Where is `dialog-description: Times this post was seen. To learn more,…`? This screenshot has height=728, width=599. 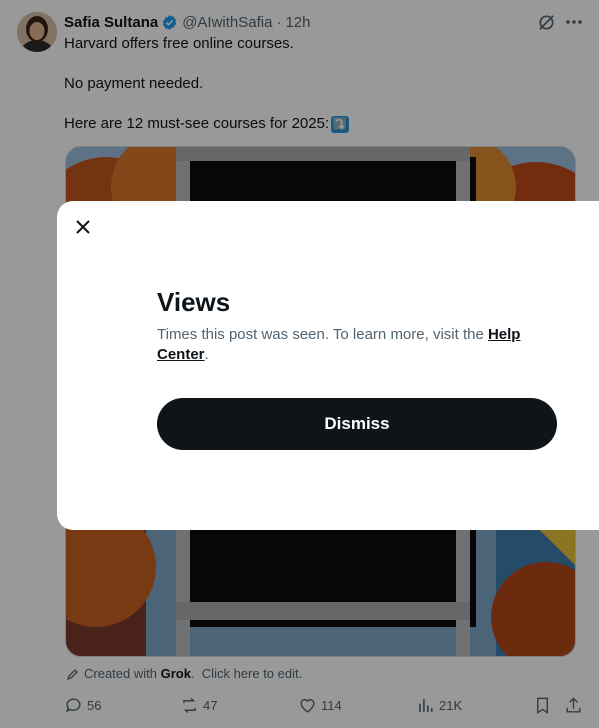 dialog-description: Times this post was seen. To learn more,… is located at coordinates (347, 345).